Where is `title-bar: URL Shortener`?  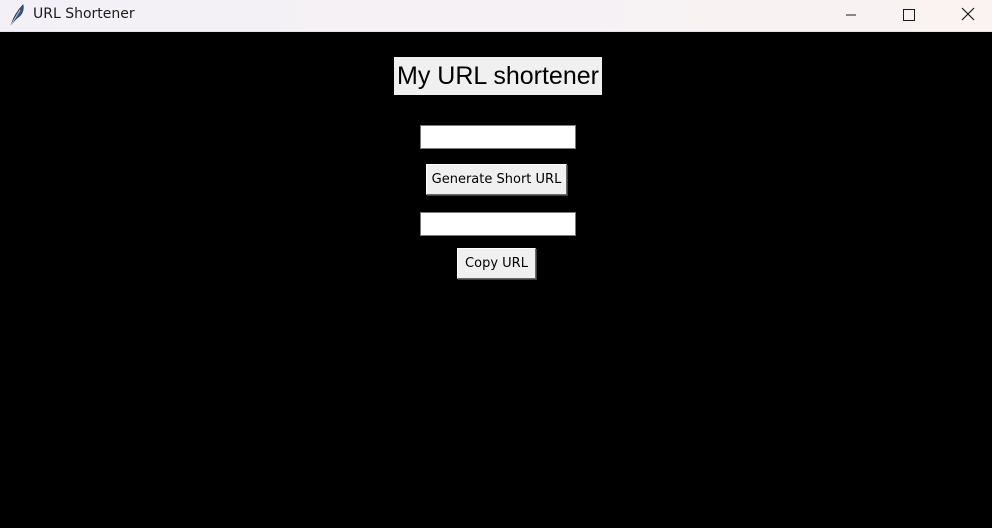 title-bar: URL Shortener is located at coordinates (496, 16).